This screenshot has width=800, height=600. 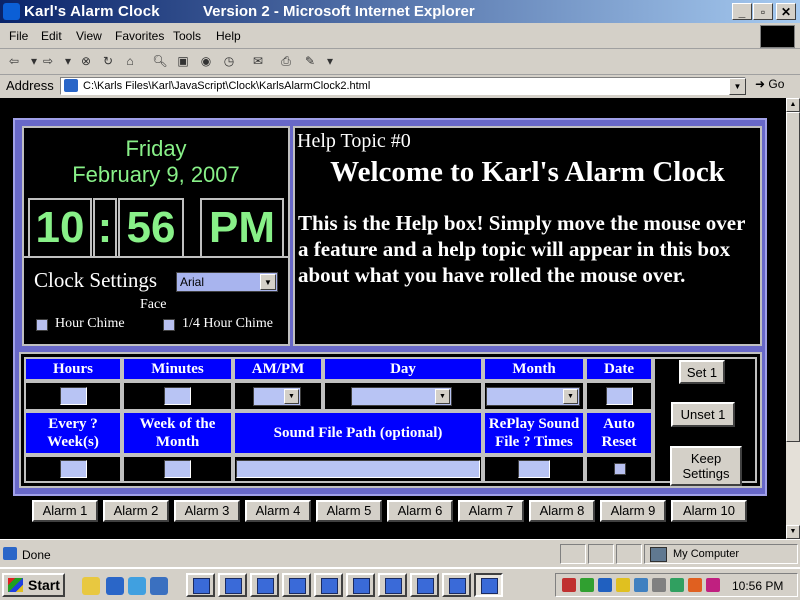 What do you see at coordinates (534, 469) in the screenshot?
I see `replay-input` at bounding box center [534, 469].